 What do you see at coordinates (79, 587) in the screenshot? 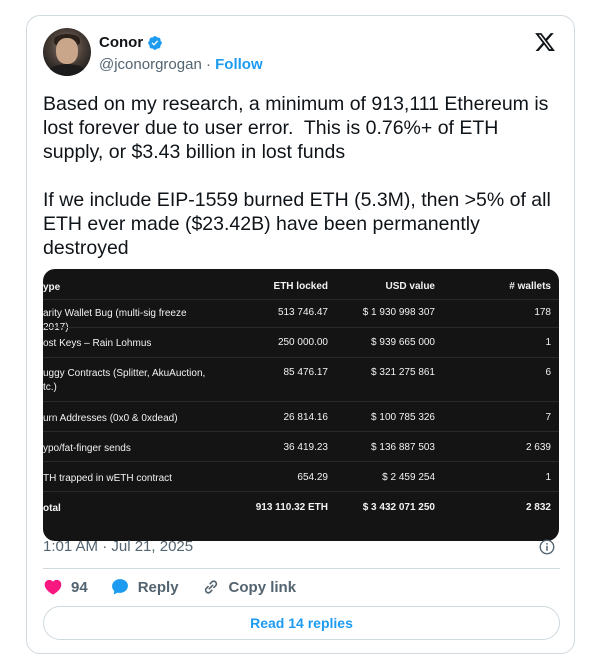
I see `like-count: 94` at bounding box center [79, 587].